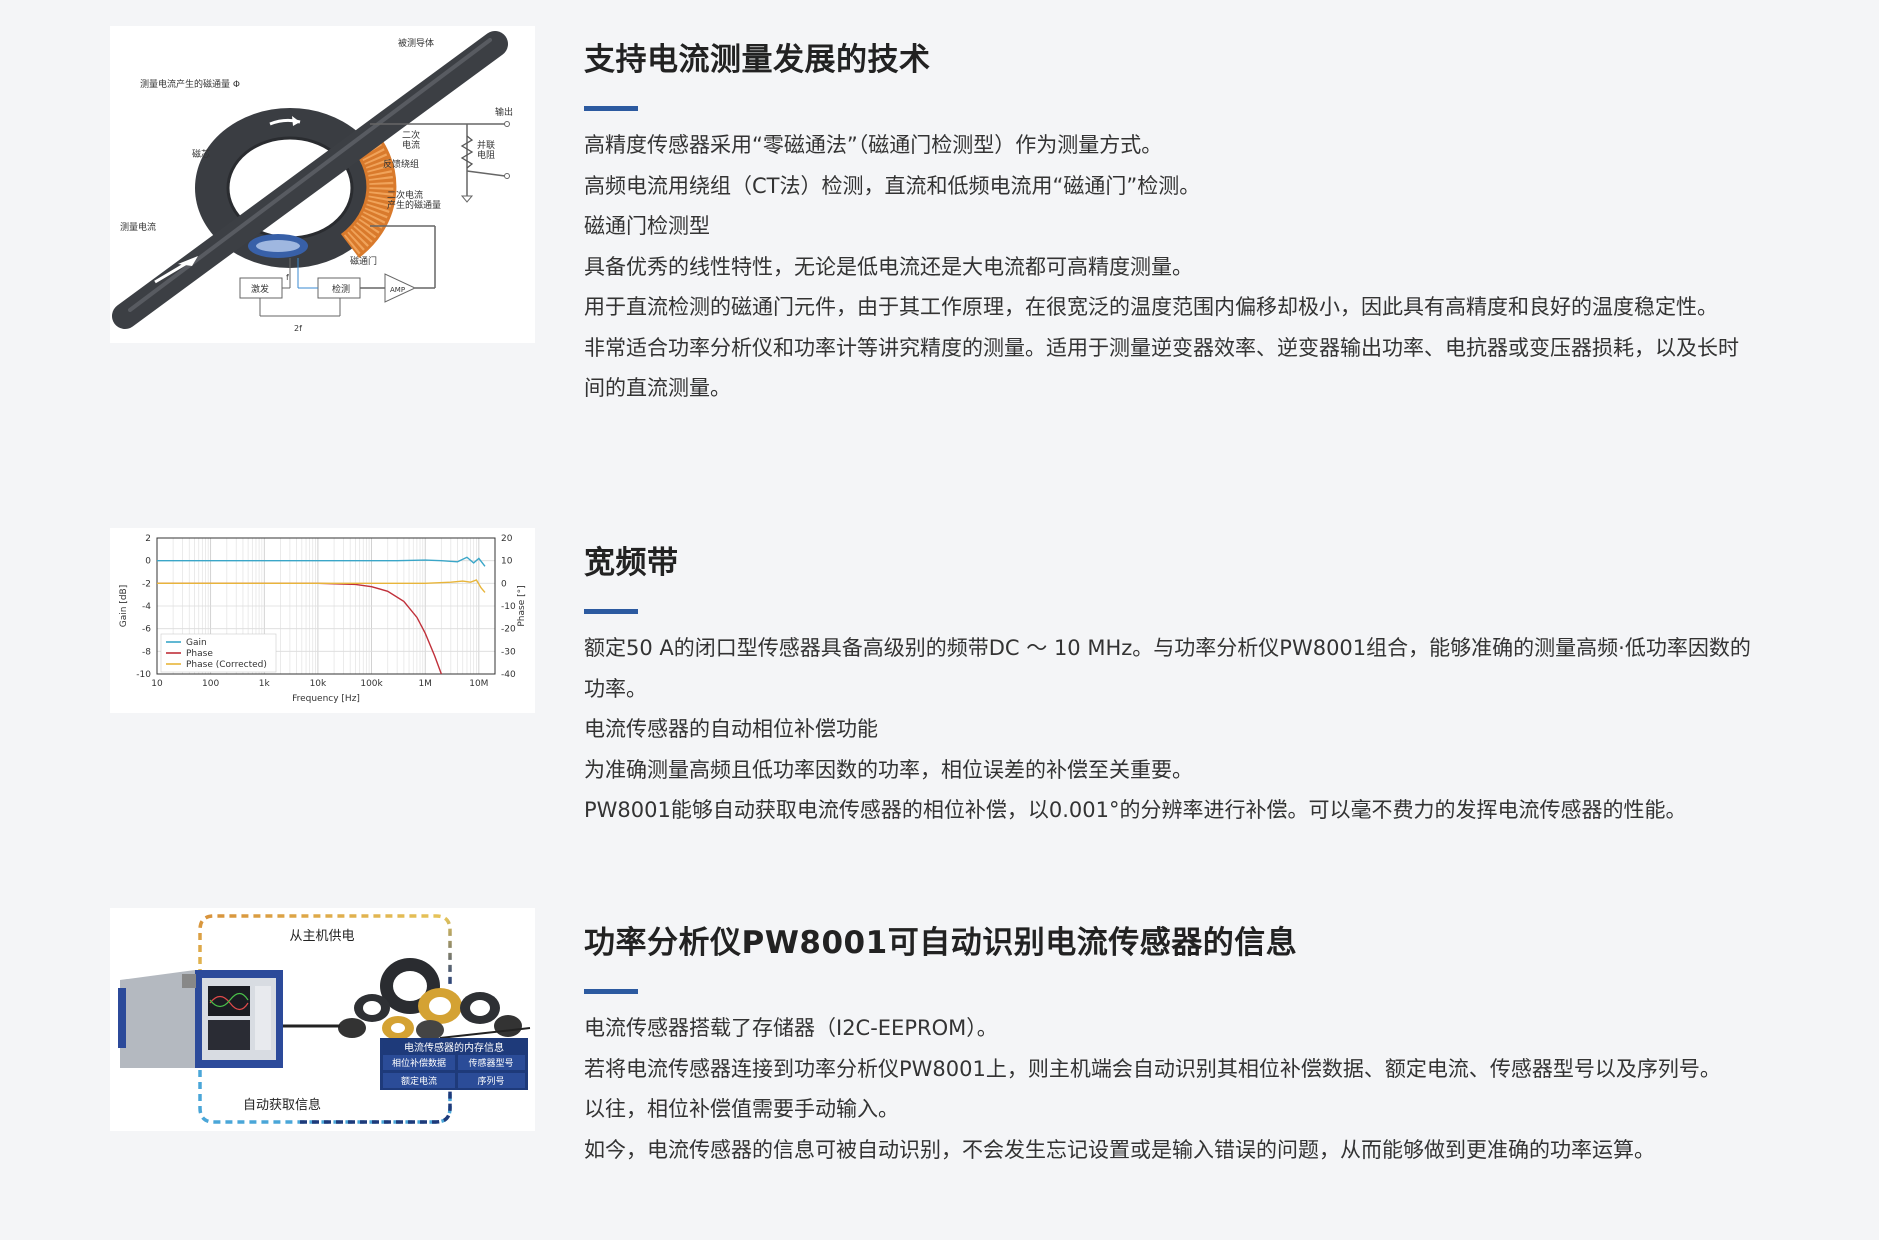  What do you see at coordinates (298, 328) in the screenshot?
I see `label-2f: 2f` at bounding box center [298, 328].